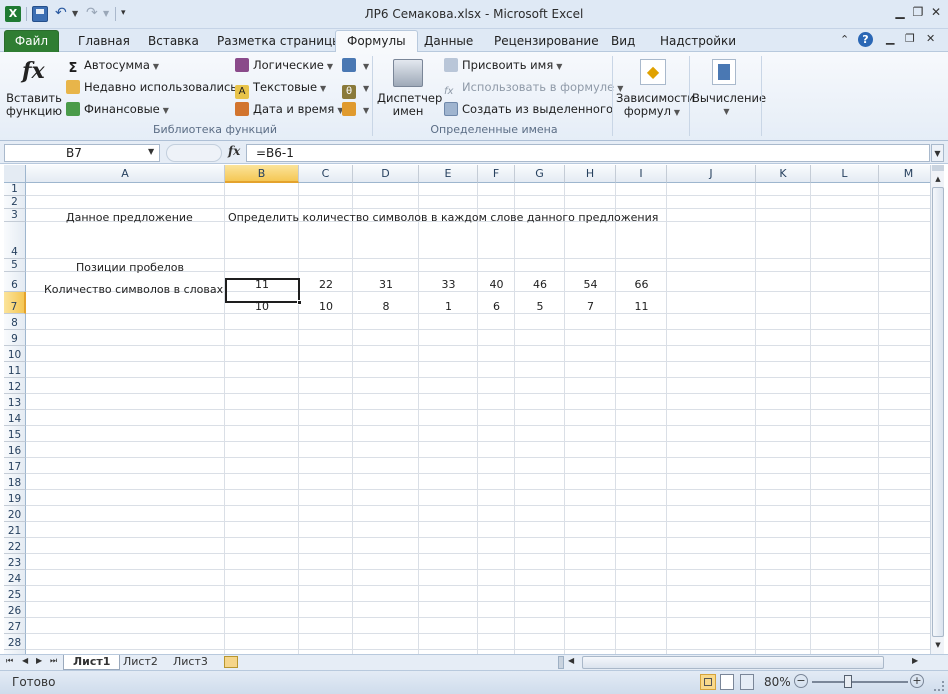  What do you see at coordinates (15, 482) in the screenshot?
I see `row-header-18: 18` at bounding box center [15, 482].